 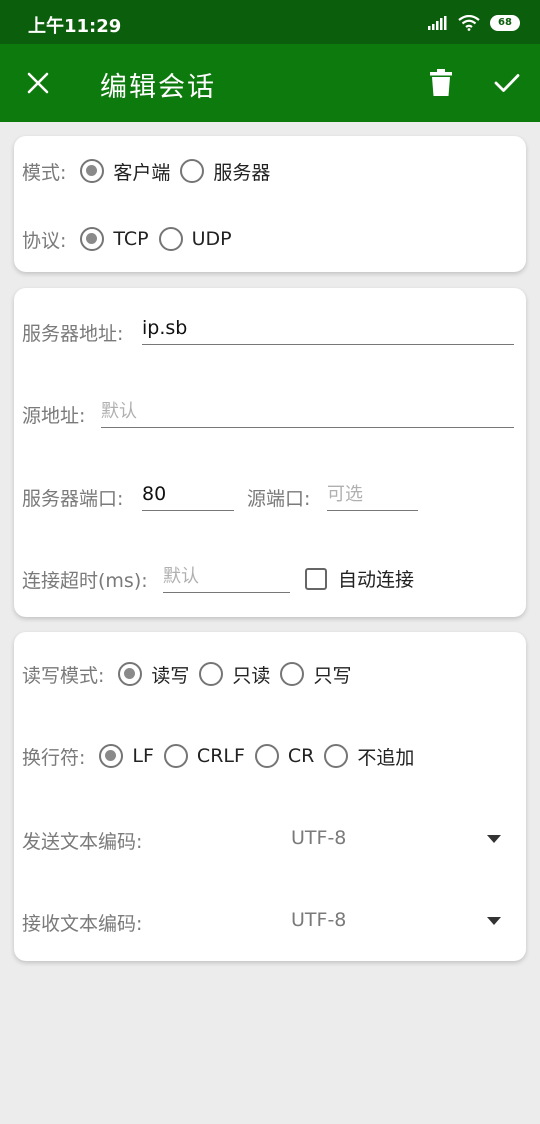 I want to click on newline-lf-radio, so click(x=111, y=756).